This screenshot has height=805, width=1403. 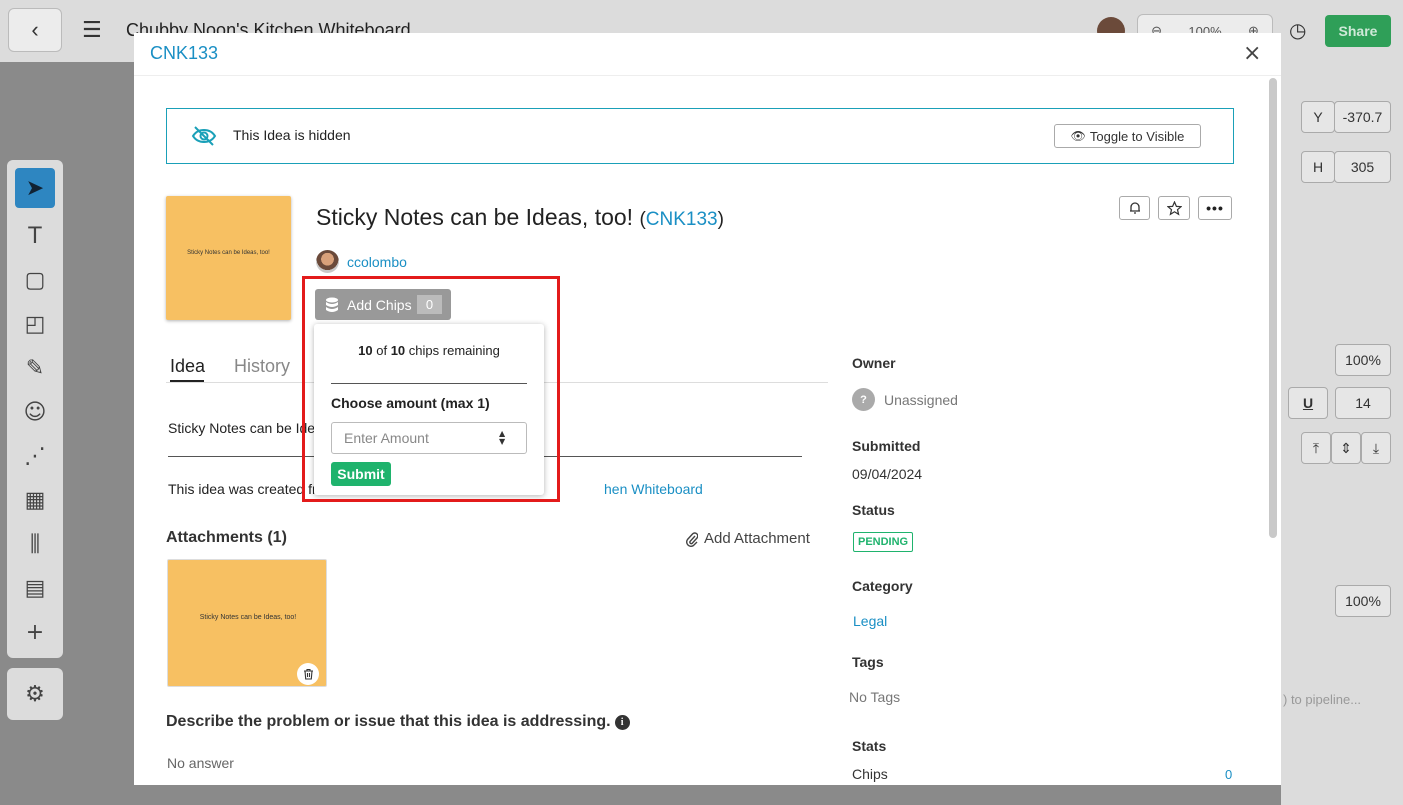 I want to click on idea-thumbnail: Sticky Notes can be Ideas, too!, so click(x=228, y=258).